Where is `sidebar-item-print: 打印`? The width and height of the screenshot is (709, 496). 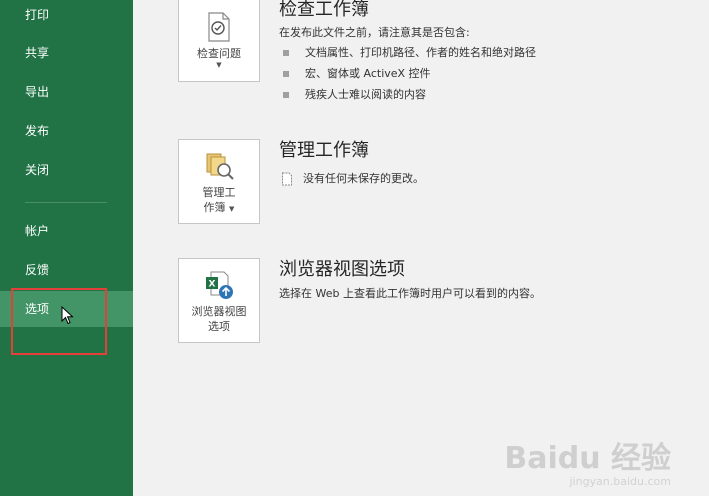
sidebar-item-print: 打印 is located at coordinates (66, 16).